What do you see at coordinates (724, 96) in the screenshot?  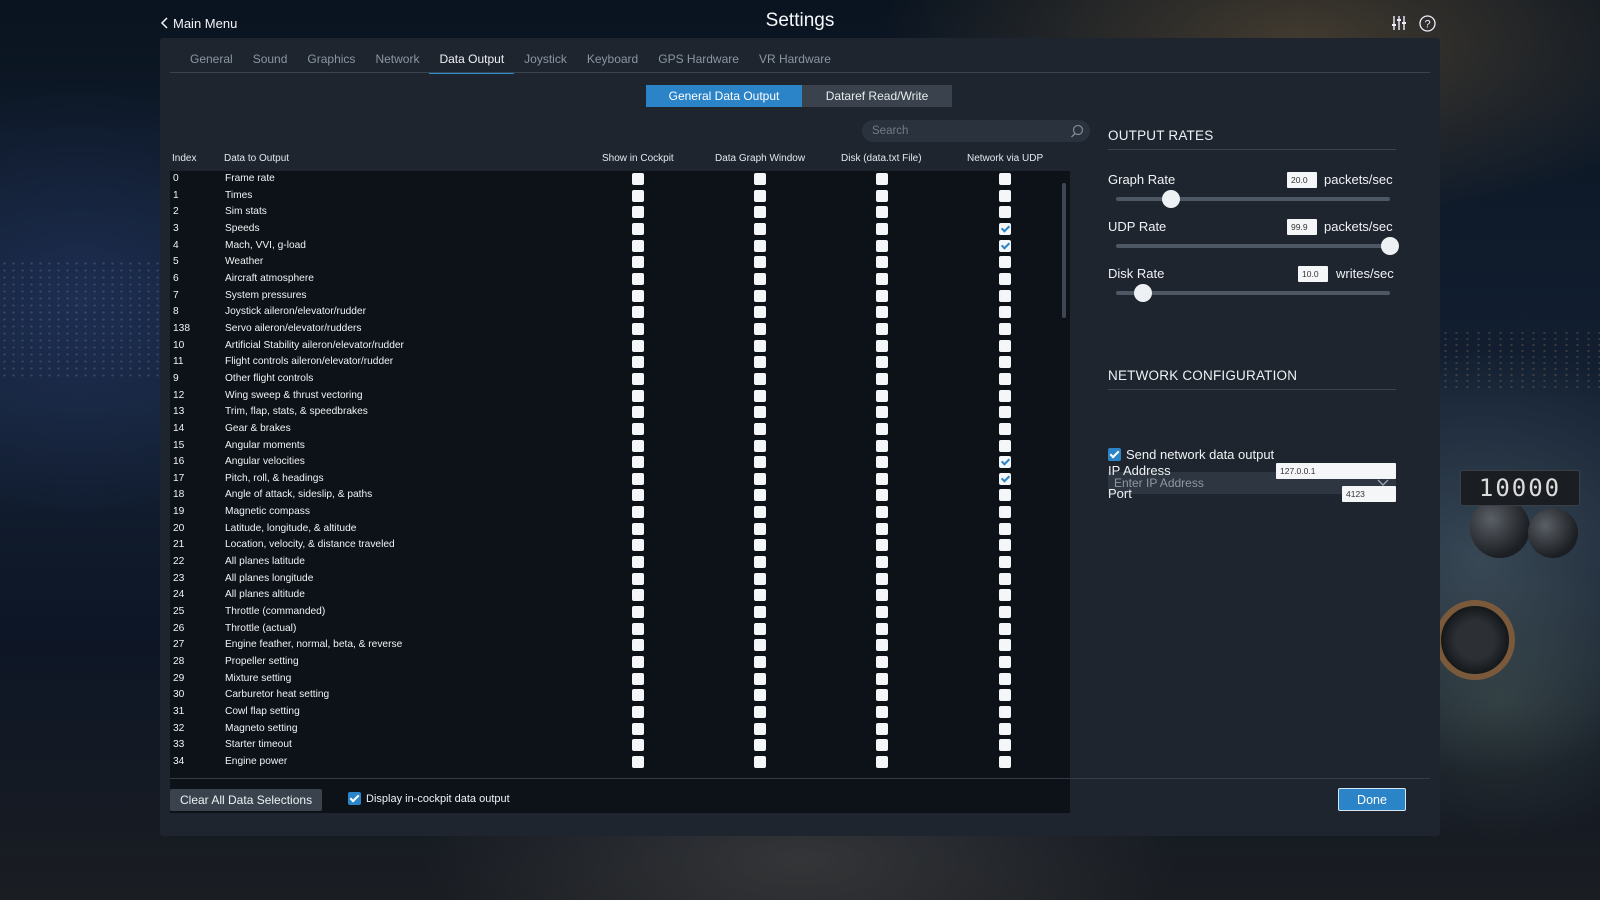 I see `general-data-output-tab: General Data Output` at bounding box center [724, 96].